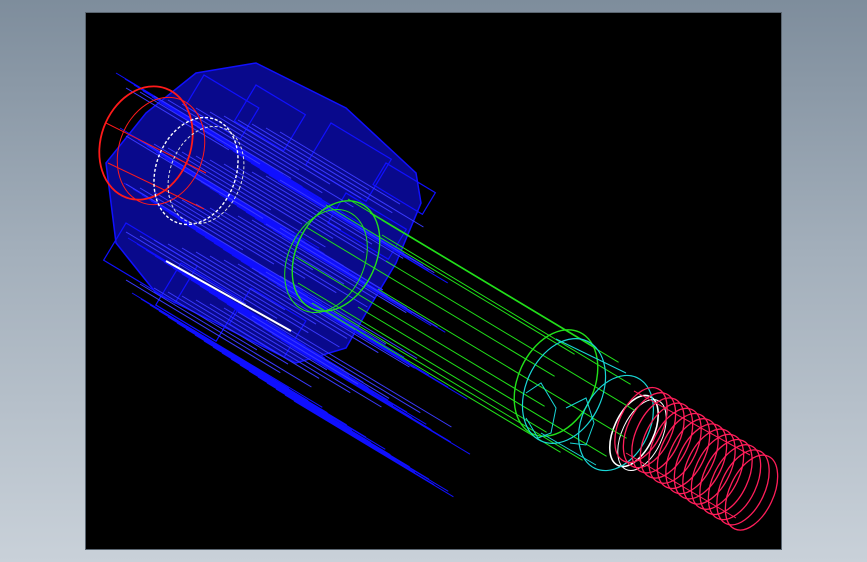  Describe the element at coordinates (510, 335) in the screenshot. I see `shaft-line` at that location.